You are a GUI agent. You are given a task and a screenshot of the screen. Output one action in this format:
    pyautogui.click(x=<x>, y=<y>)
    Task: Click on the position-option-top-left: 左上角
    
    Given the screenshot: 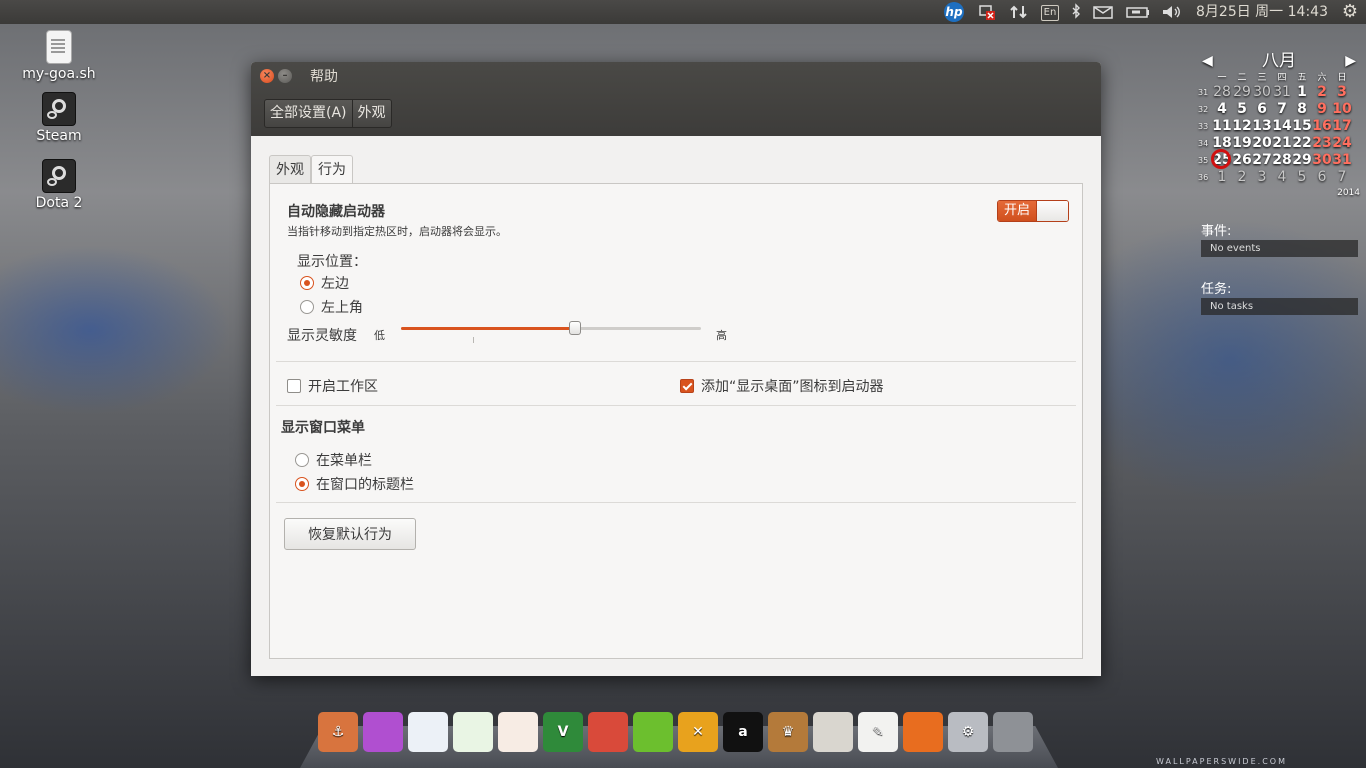 What is the action you would take?
    pyautogui.click(x=331, y=307)
    